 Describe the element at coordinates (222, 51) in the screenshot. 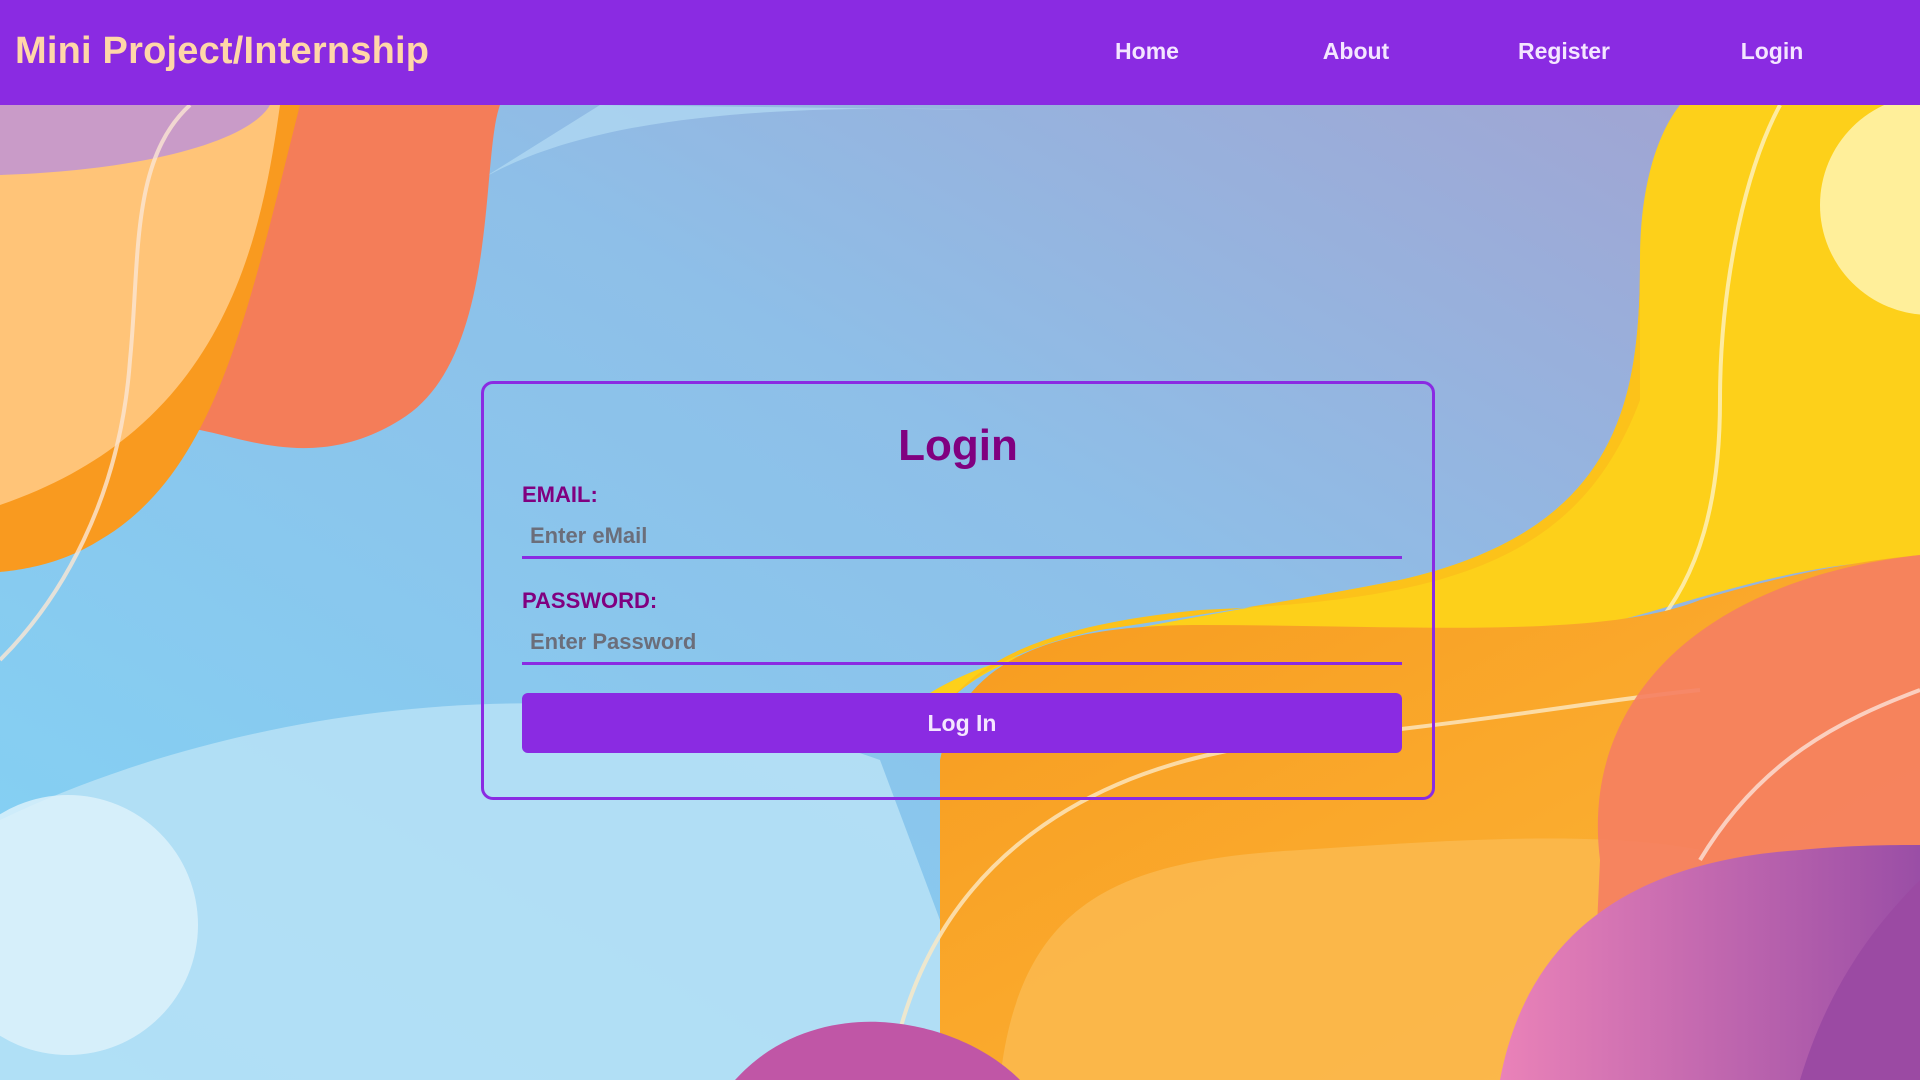

I see `brand-title: Mini Project/Internship` at that location.